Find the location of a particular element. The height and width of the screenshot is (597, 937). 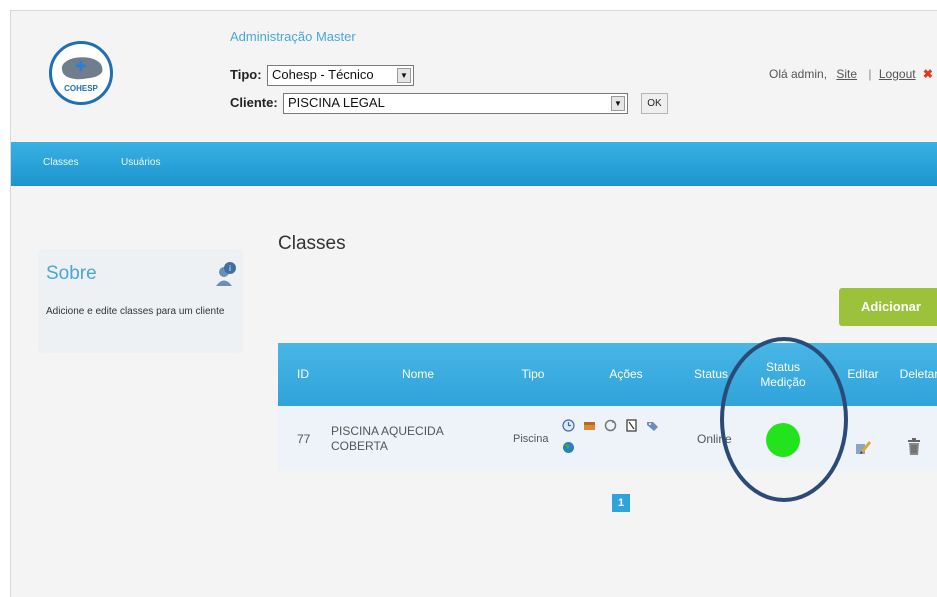

admin-title: Administração Master is located at coordinates (293, 36).